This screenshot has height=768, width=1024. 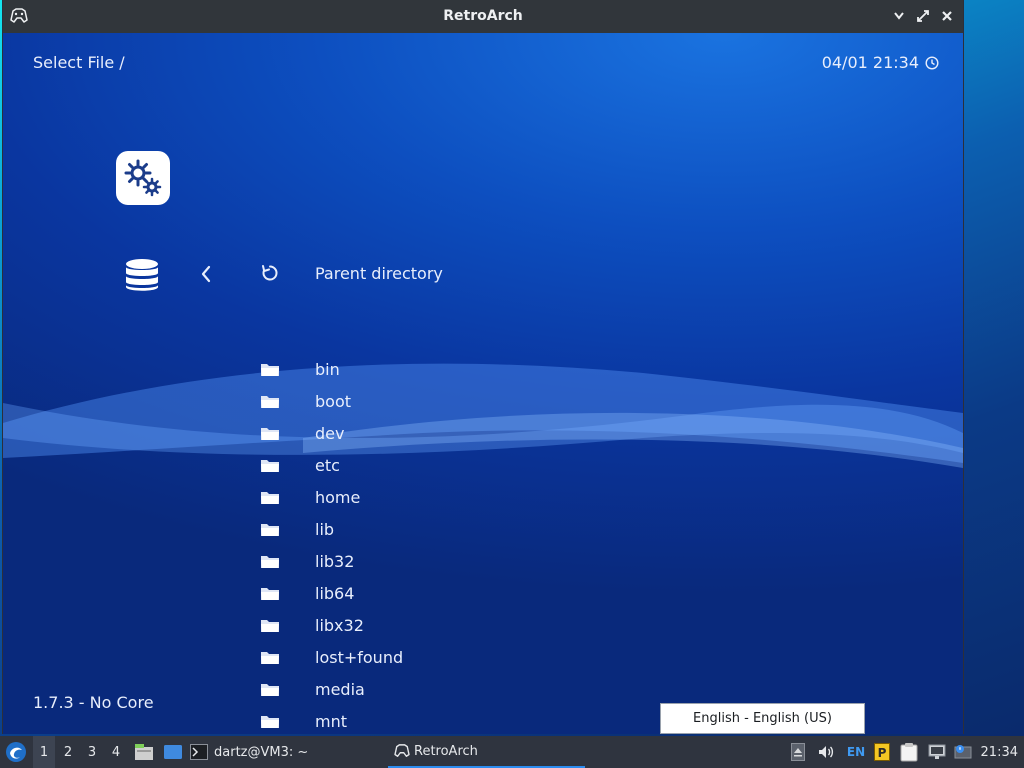 I want to click on directory-entry: lost+found, so click(x=331, y=657).